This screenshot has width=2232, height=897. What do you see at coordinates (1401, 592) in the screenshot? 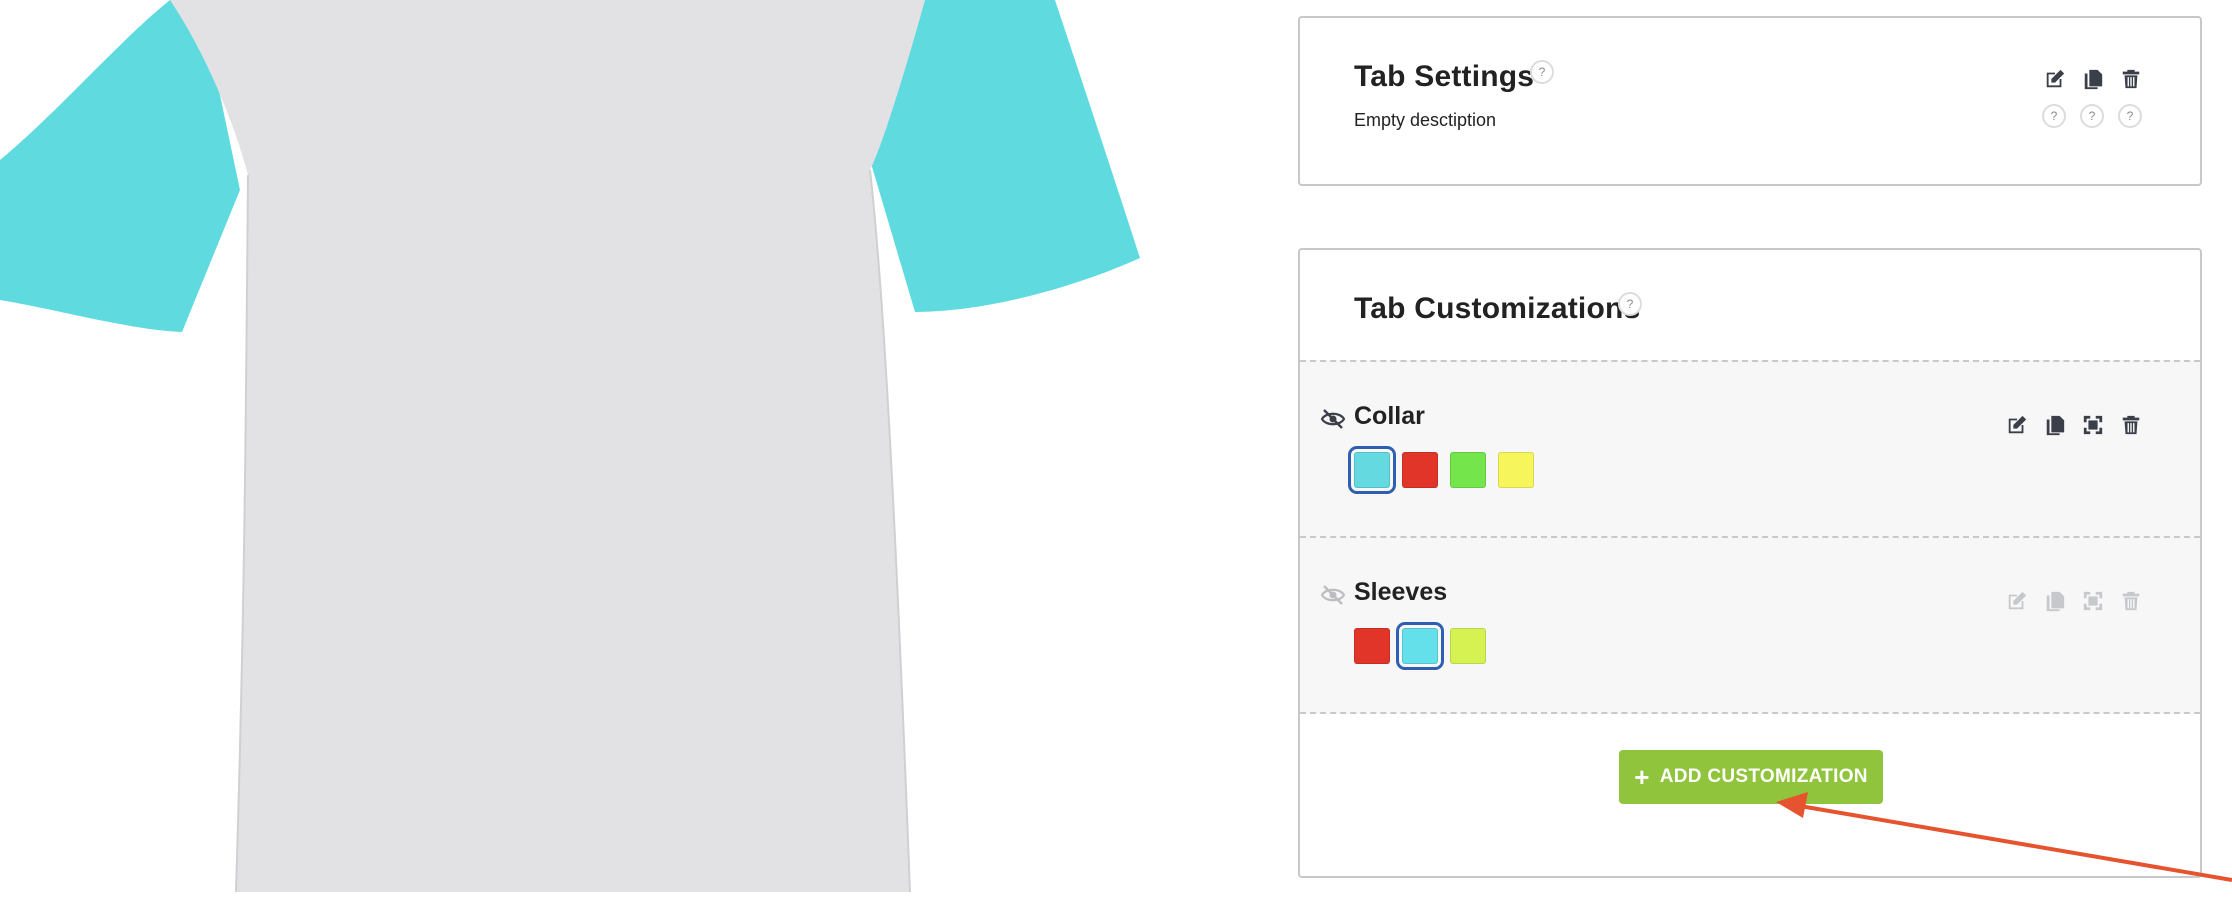
I see `customization-name: Sleeves` at bounding box center [1401, 592].